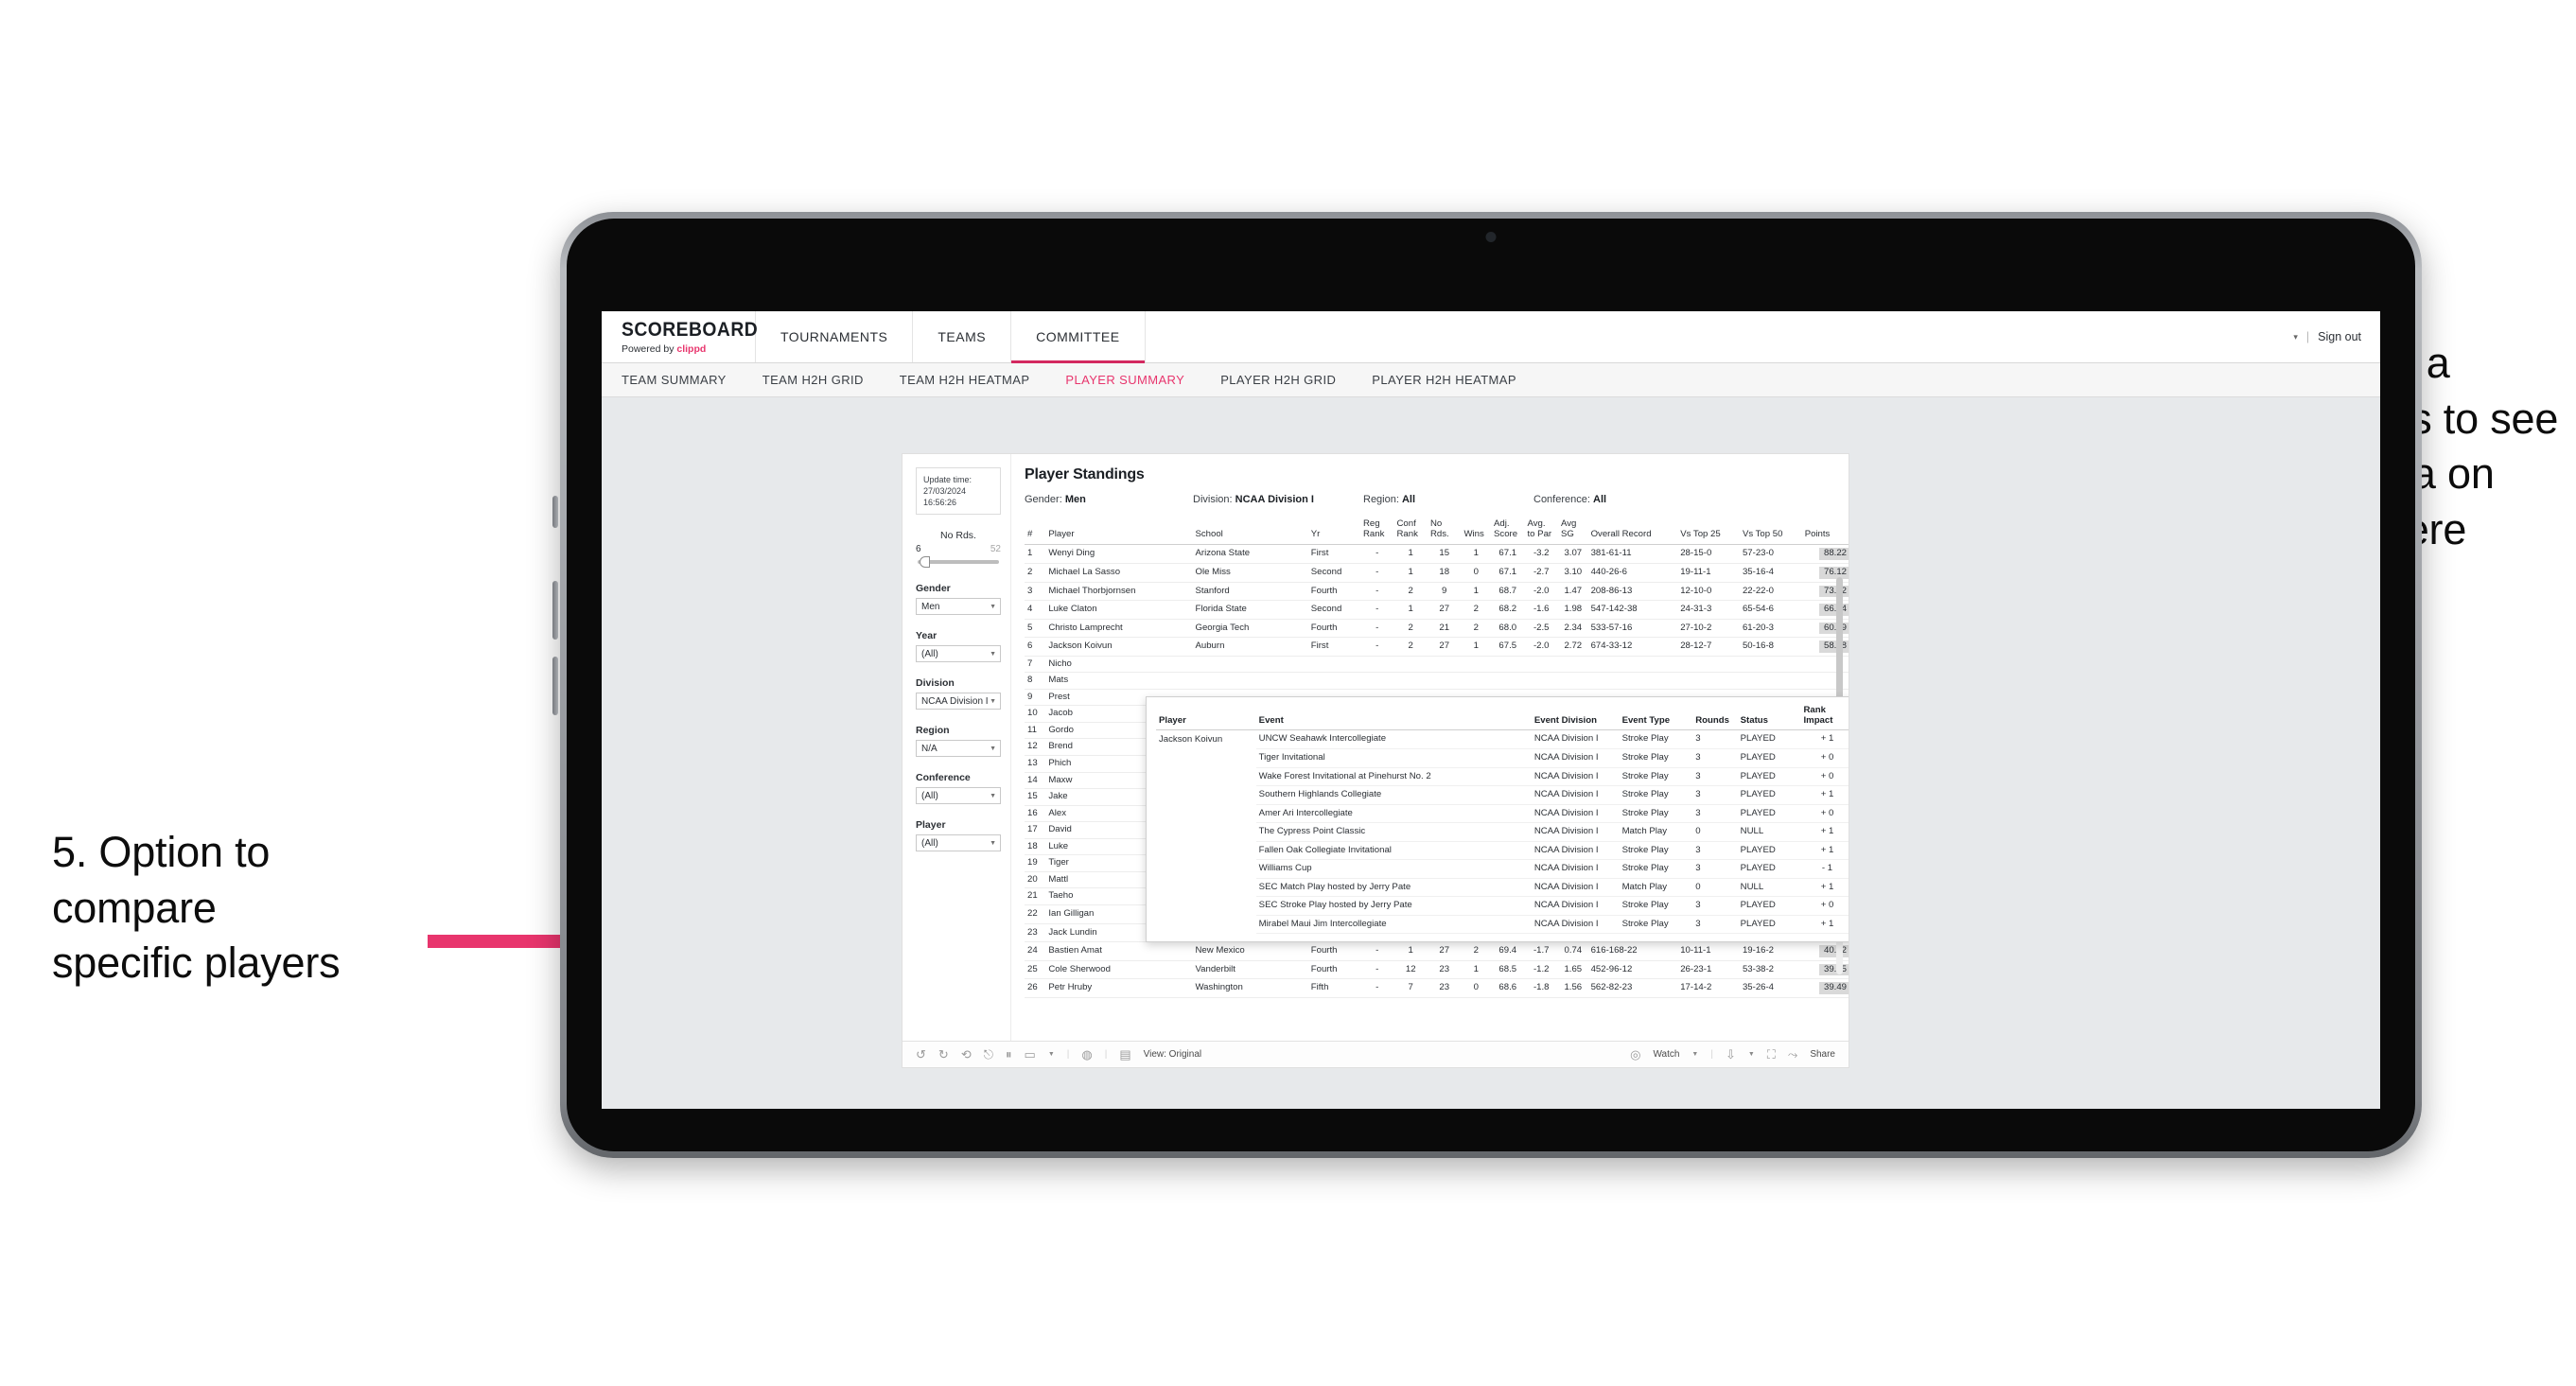 Image resolution: width=2576 pixels, height=1386 pixels. Describe the element at coordinates (813, 380) in the screenshot. I see `tab-team-h2h-grid: TEAM H2H GRID` at that location.